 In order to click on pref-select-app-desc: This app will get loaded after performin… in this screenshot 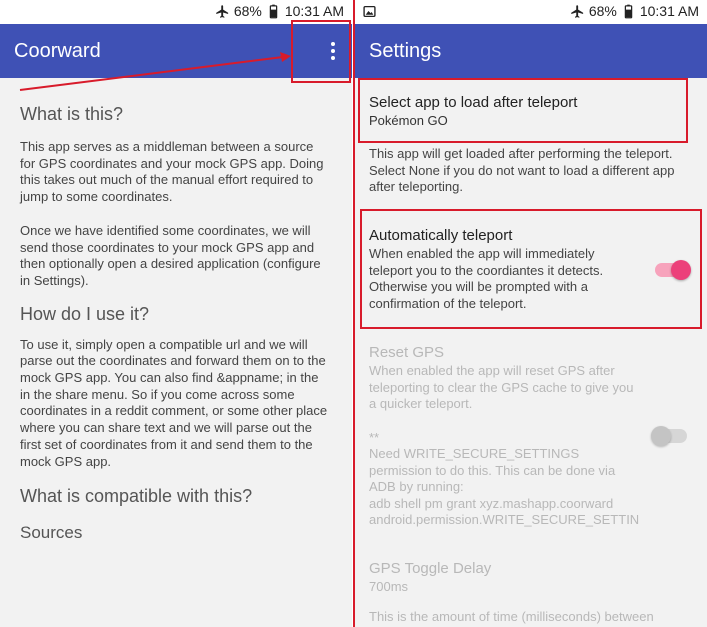, I will do `click(522, 170)`.